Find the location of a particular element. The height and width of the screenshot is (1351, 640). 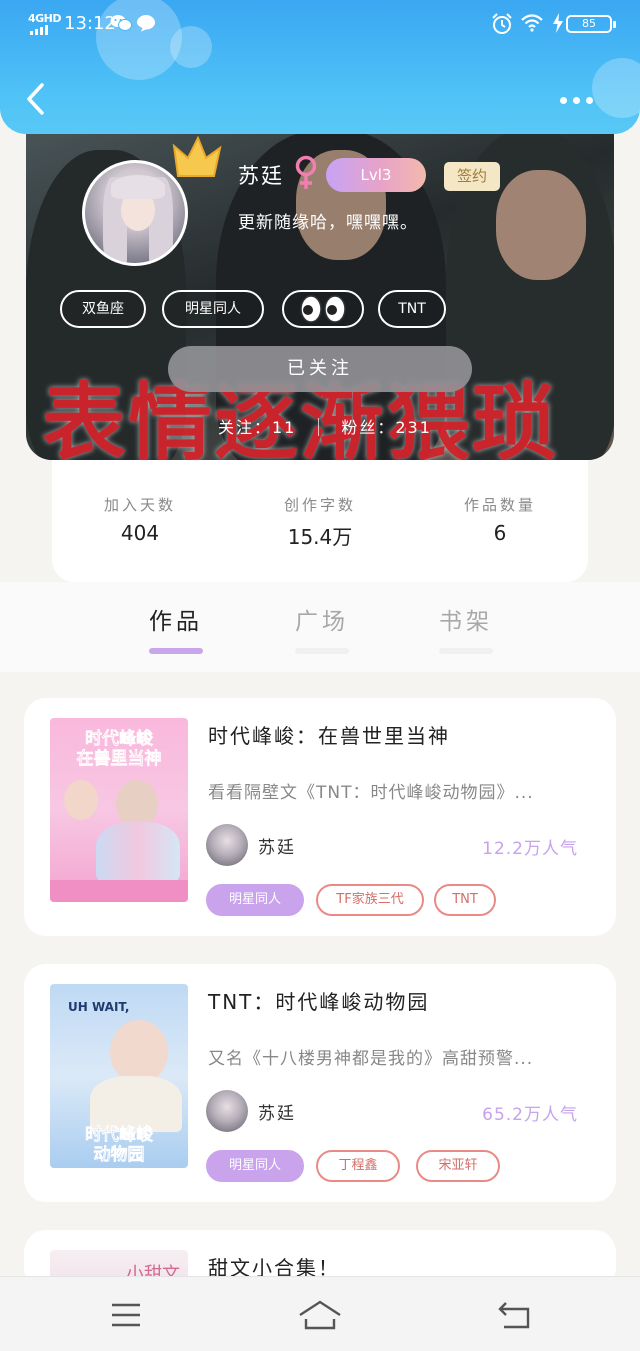

tab-square: 广场 is located at coordinates (322, 619).